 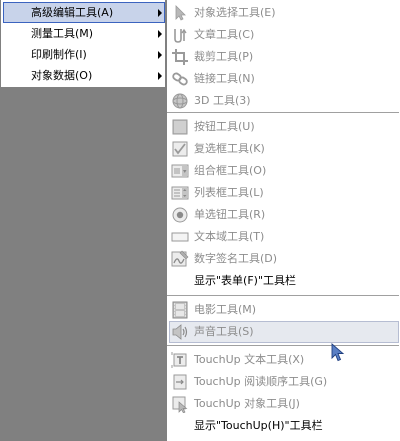 I want to click on menu-item-digital-signature-tool: 数字签名工具(D), so click(x=284, y=259).